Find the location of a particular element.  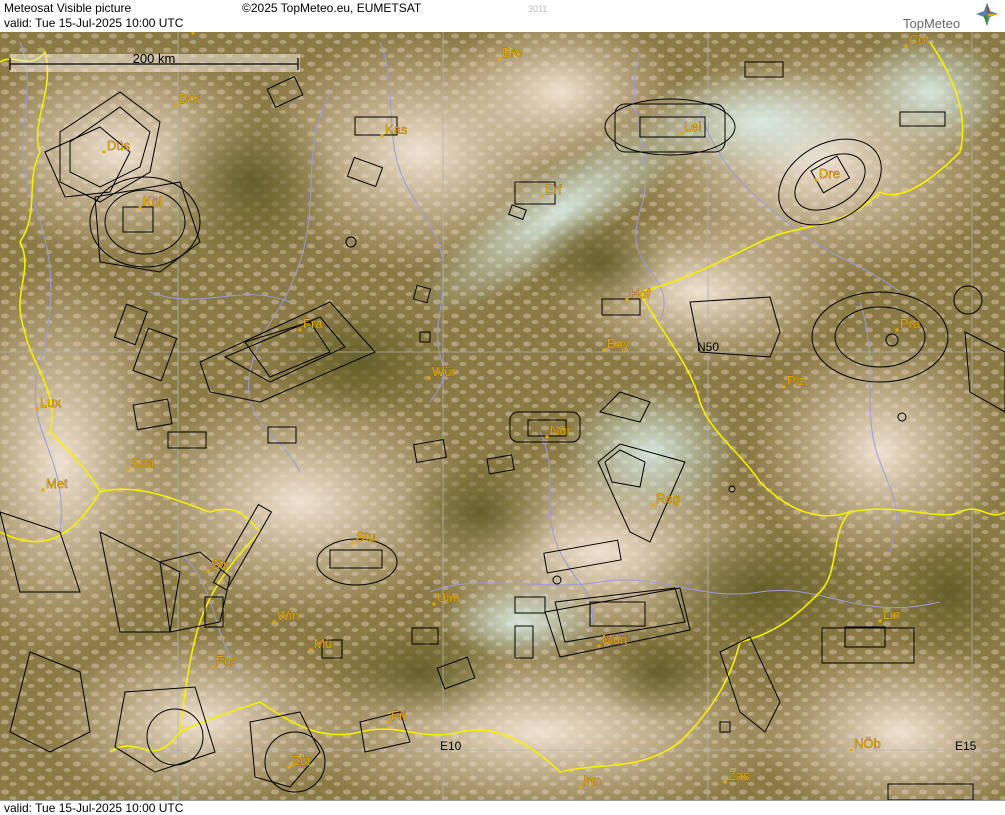

city-label: Bay is located at coordinates (618, 343).